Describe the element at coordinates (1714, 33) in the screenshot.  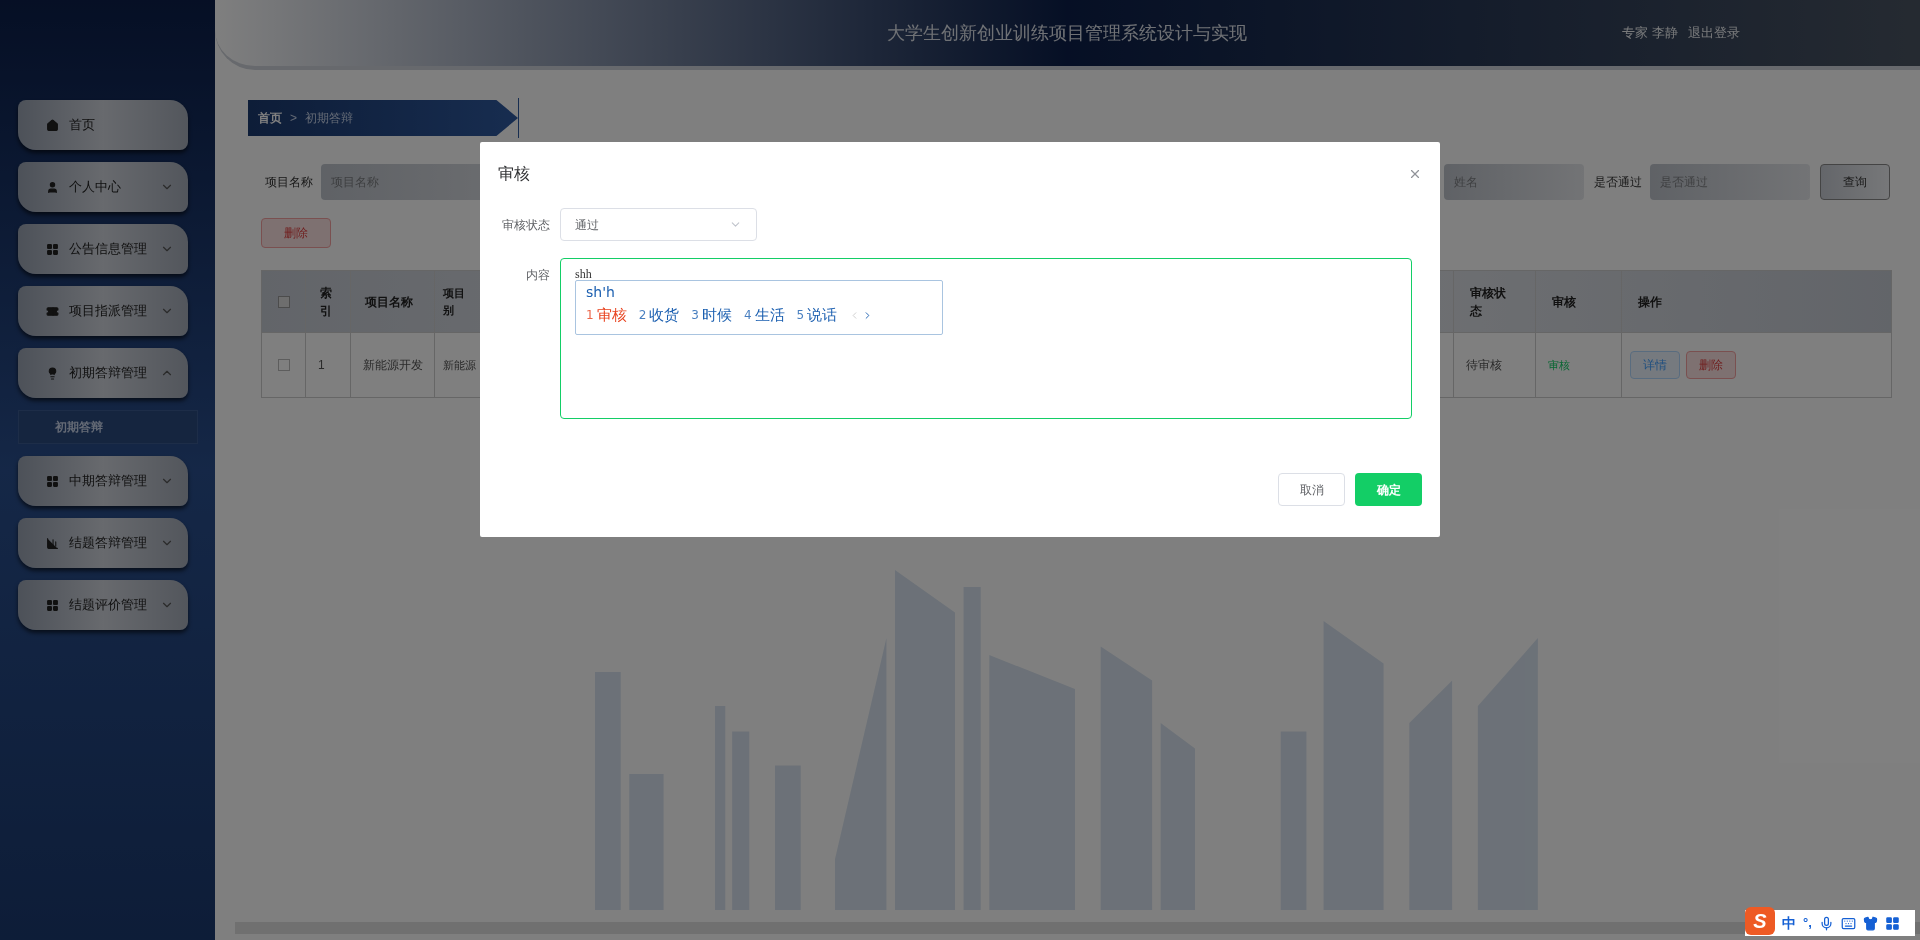
I see `logout-link: 退出登录` at that location.